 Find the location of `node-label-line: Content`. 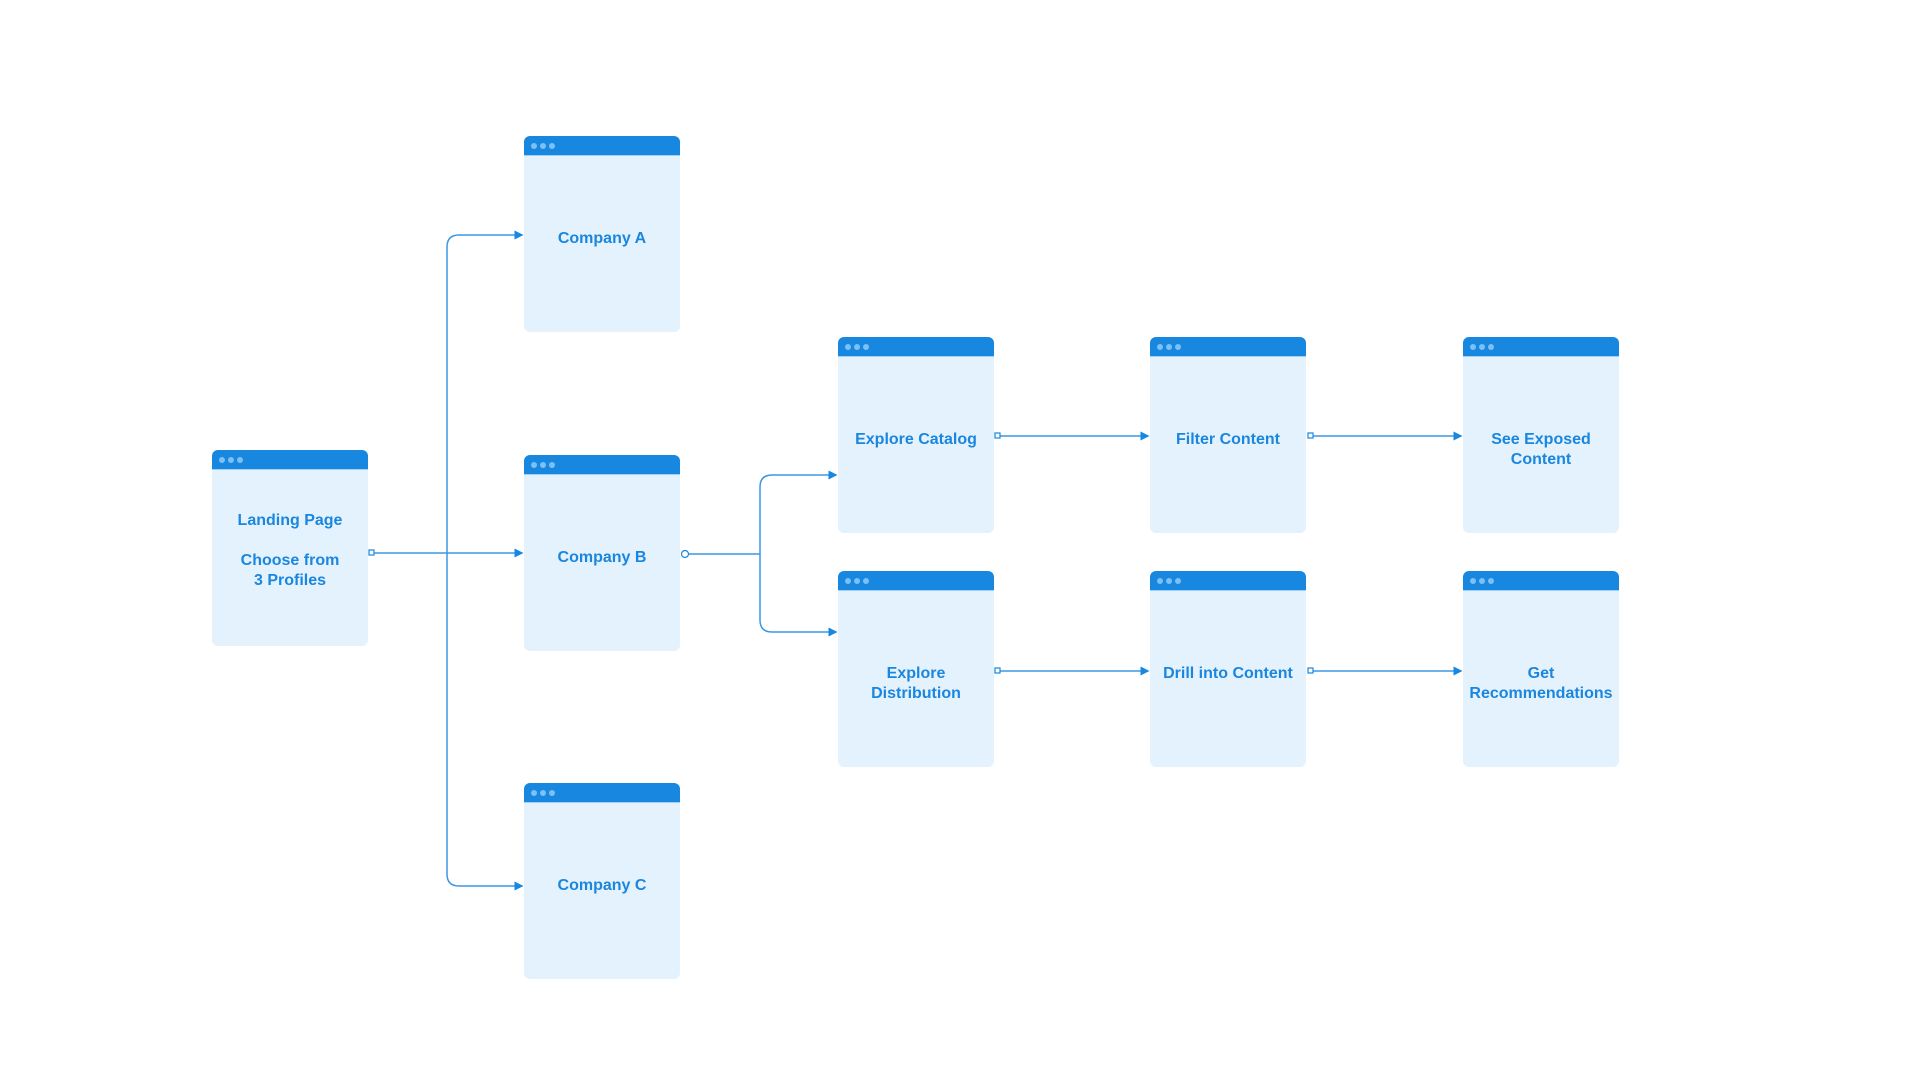

node-label-line: Content is located at coordinates (1541, 459).